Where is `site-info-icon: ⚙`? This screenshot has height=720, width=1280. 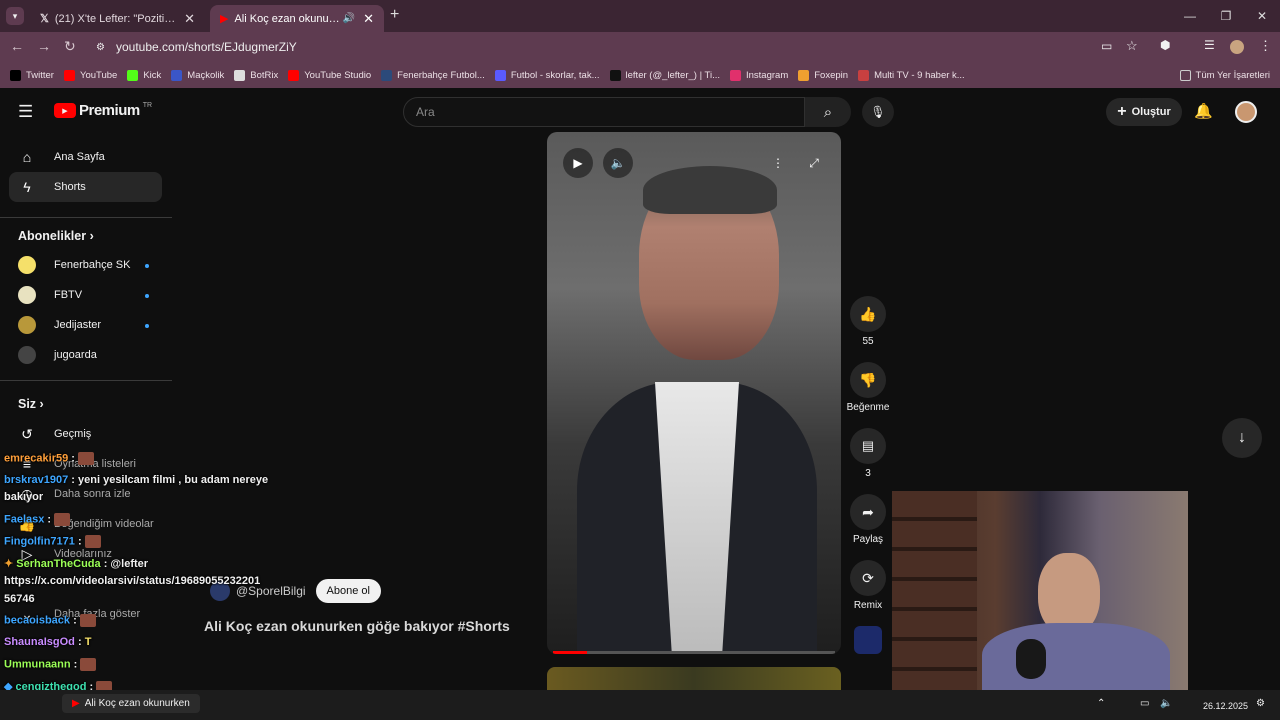 site-info-icon: ⚙ is located at coordinates (100, 47).